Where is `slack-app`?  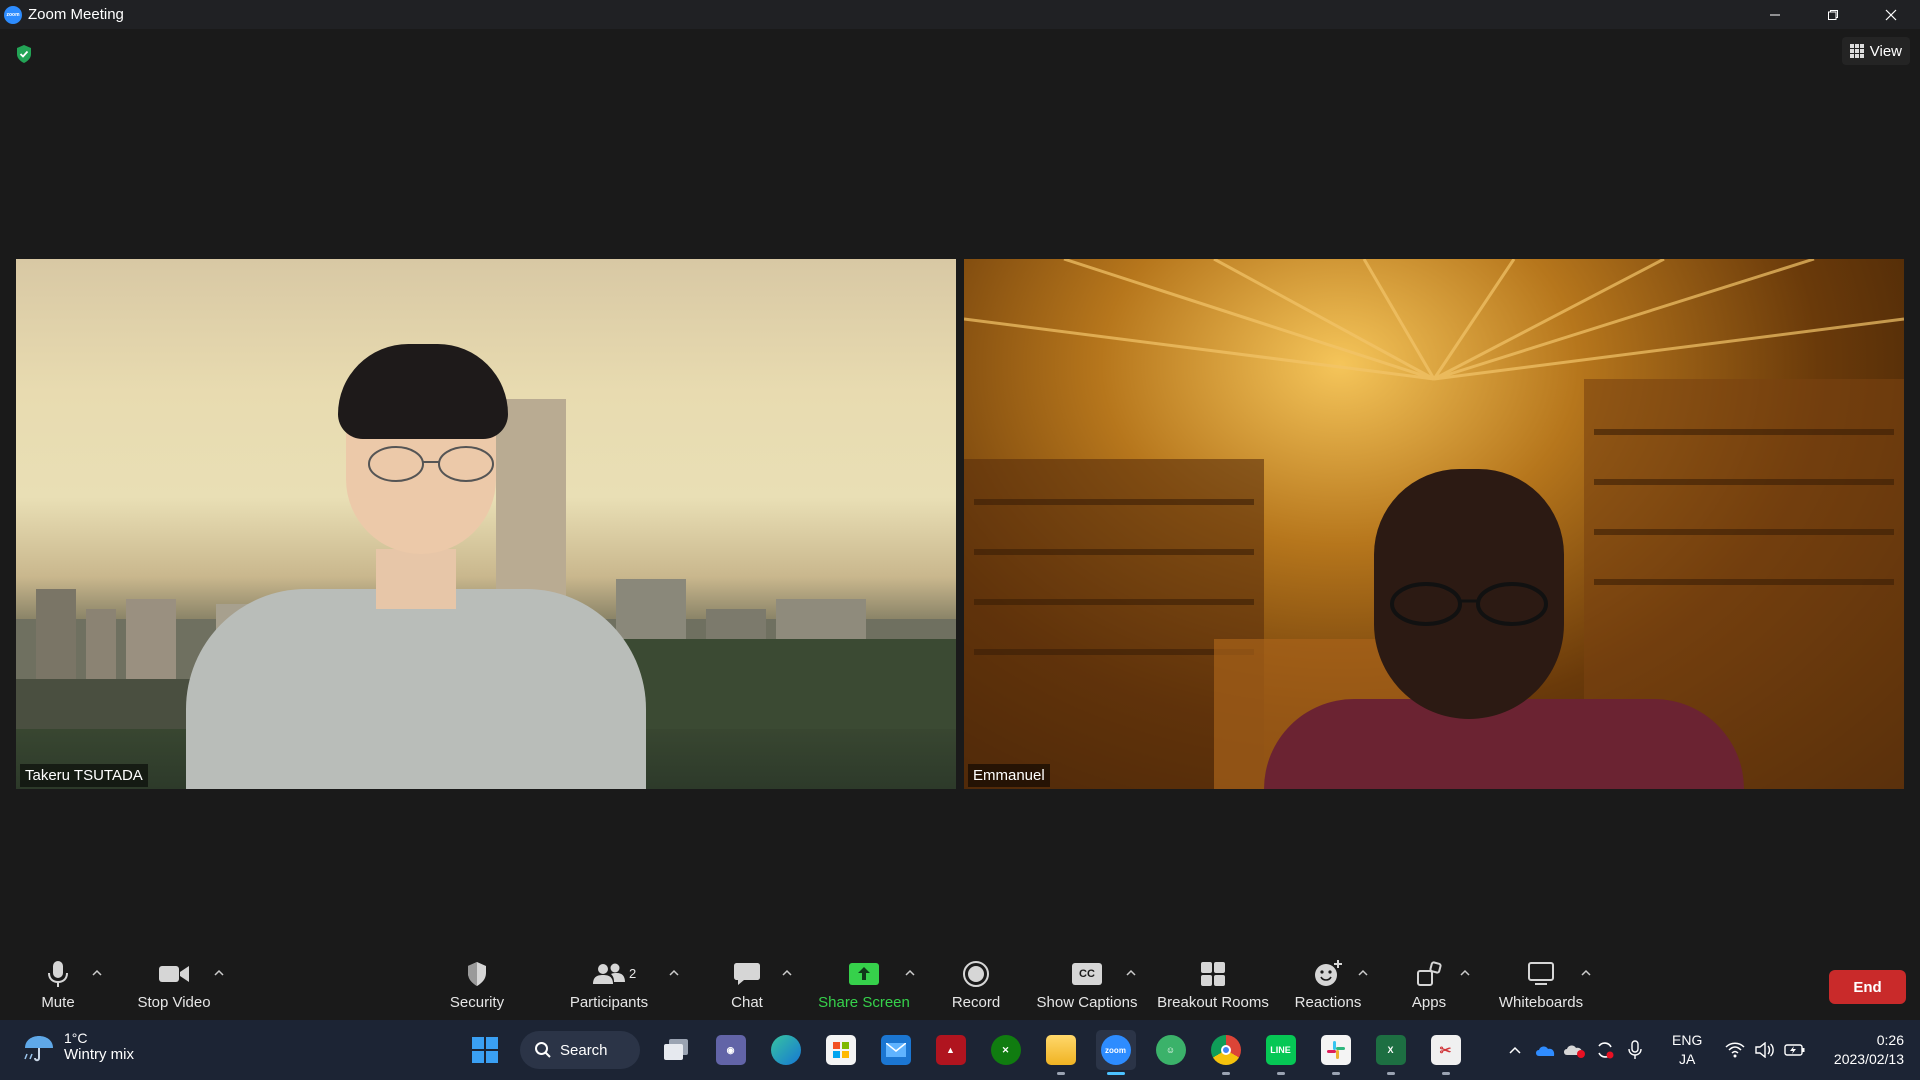
slack-app is located at coordinates (1336, 1052).